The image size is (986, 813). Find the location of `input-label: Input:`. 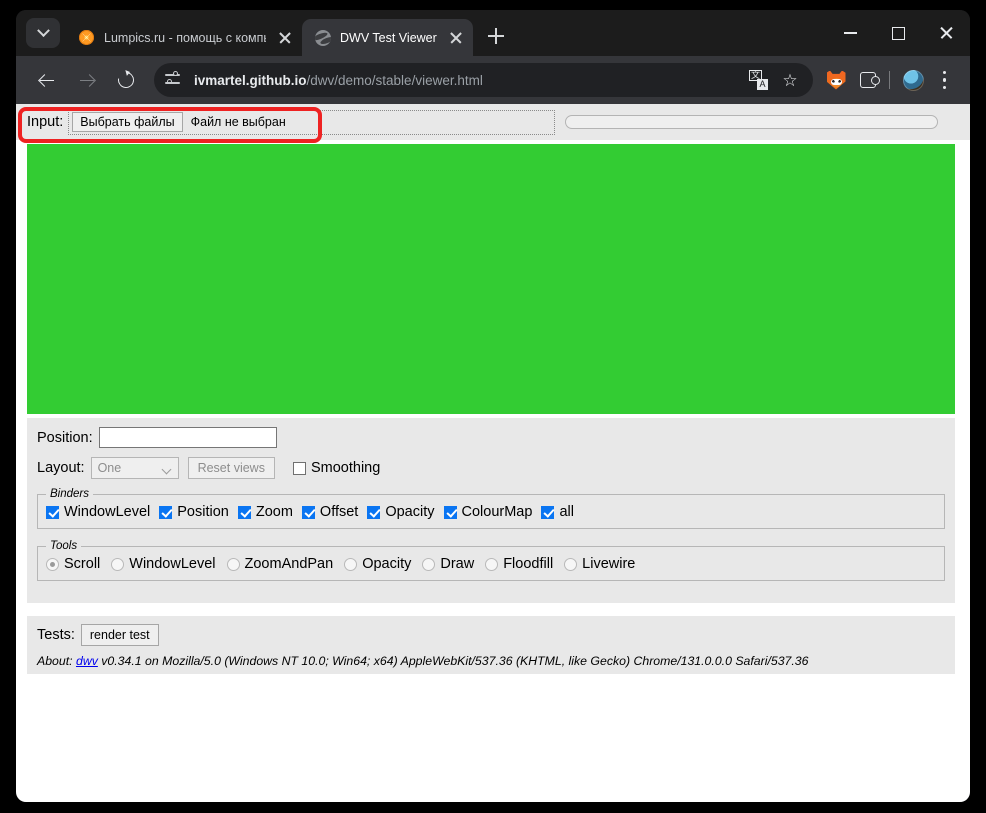

input-label: Input: is located at coordinates (45, 122).